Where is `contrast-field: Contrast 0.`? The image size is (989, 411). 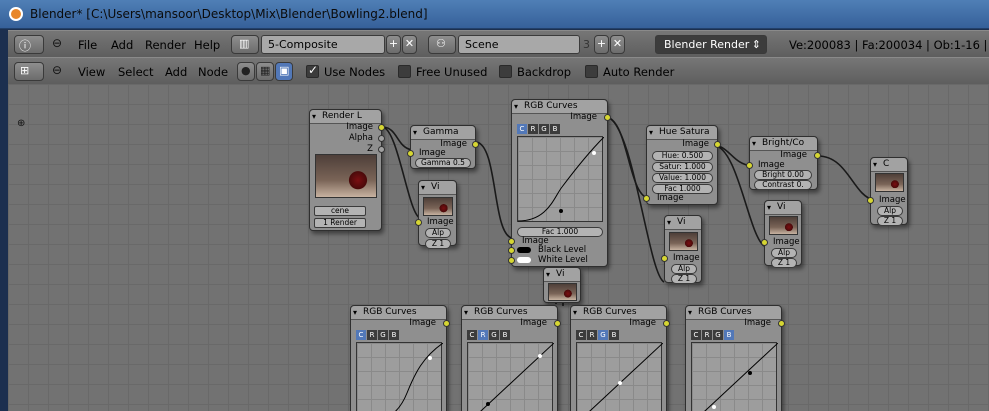
contrast-field: Contrast 0. is located at coordinates (783, 185).